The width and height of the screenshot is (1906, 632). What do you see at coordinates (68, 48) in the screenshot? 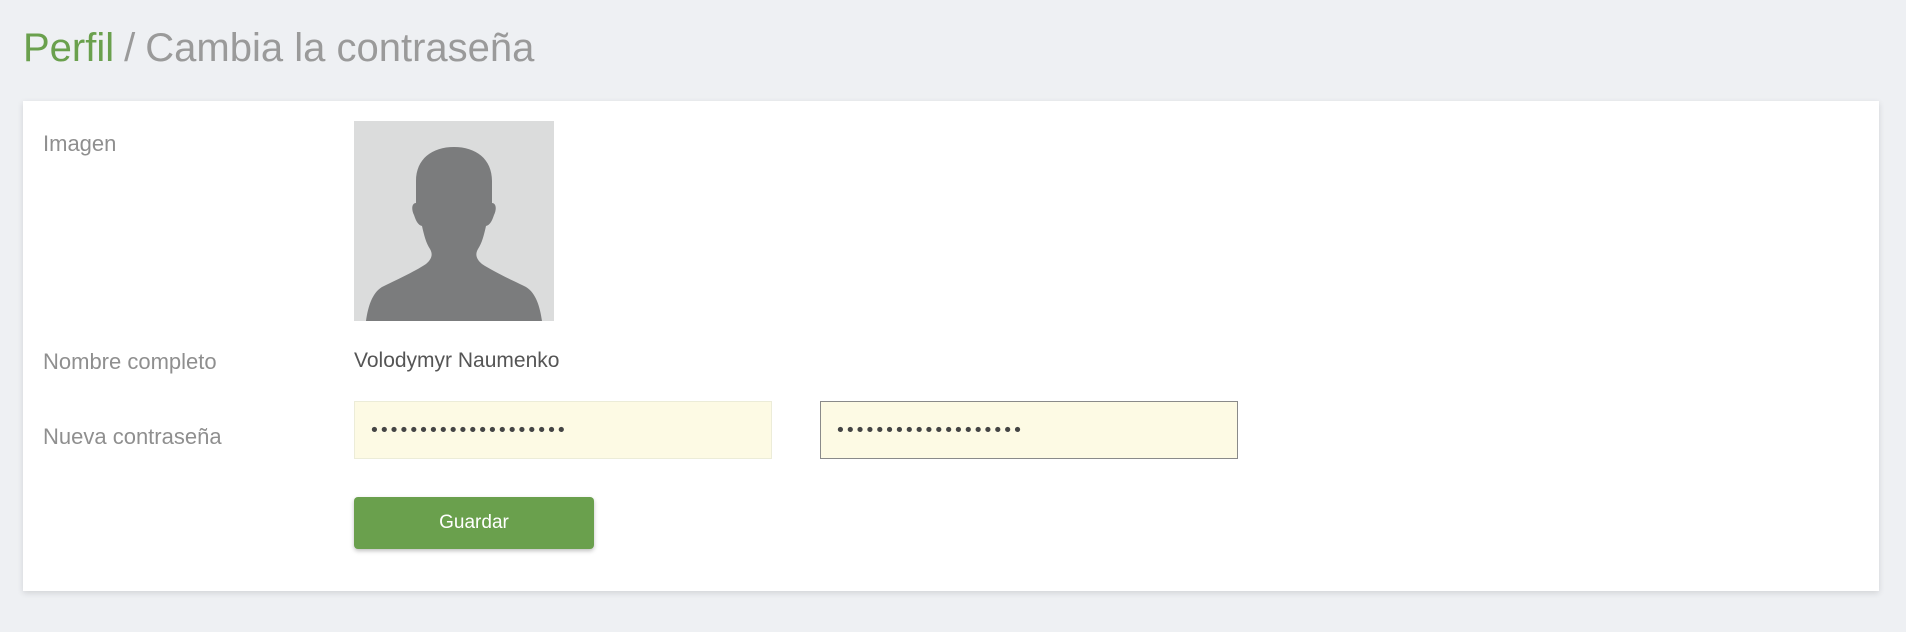
I see `breadcrumb-profile-link: Perfil` at bounding box center [68, 48].